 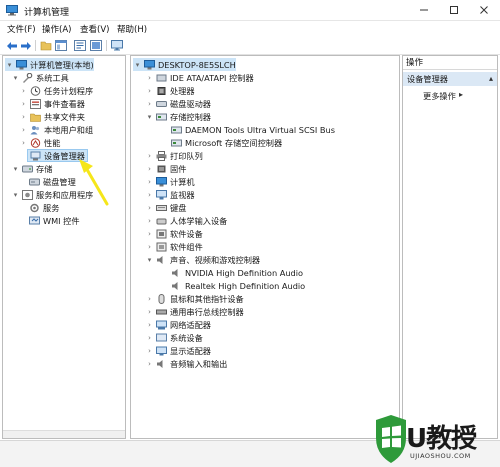 I want to click on services-apps-icon, so click(x=27, y=194).